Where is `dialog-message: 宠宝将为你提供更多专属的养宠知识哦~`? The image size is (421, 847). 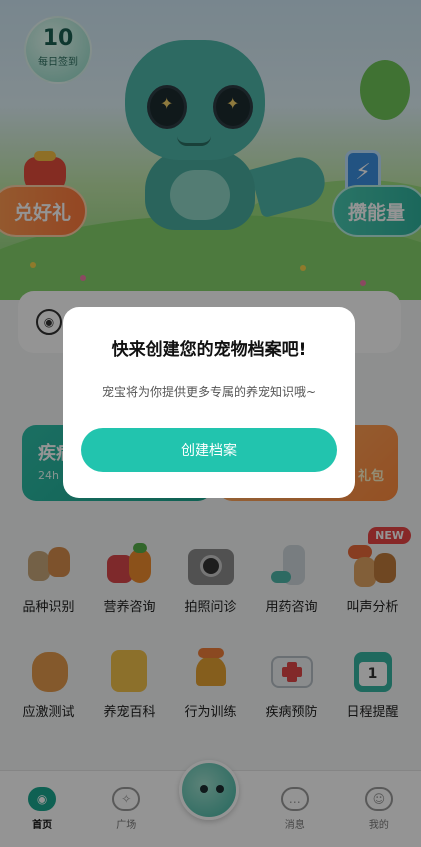
dialog-message: 宠宝将为你提供更多专属的养宠知识哦~ is located at coordinates (209, 392).